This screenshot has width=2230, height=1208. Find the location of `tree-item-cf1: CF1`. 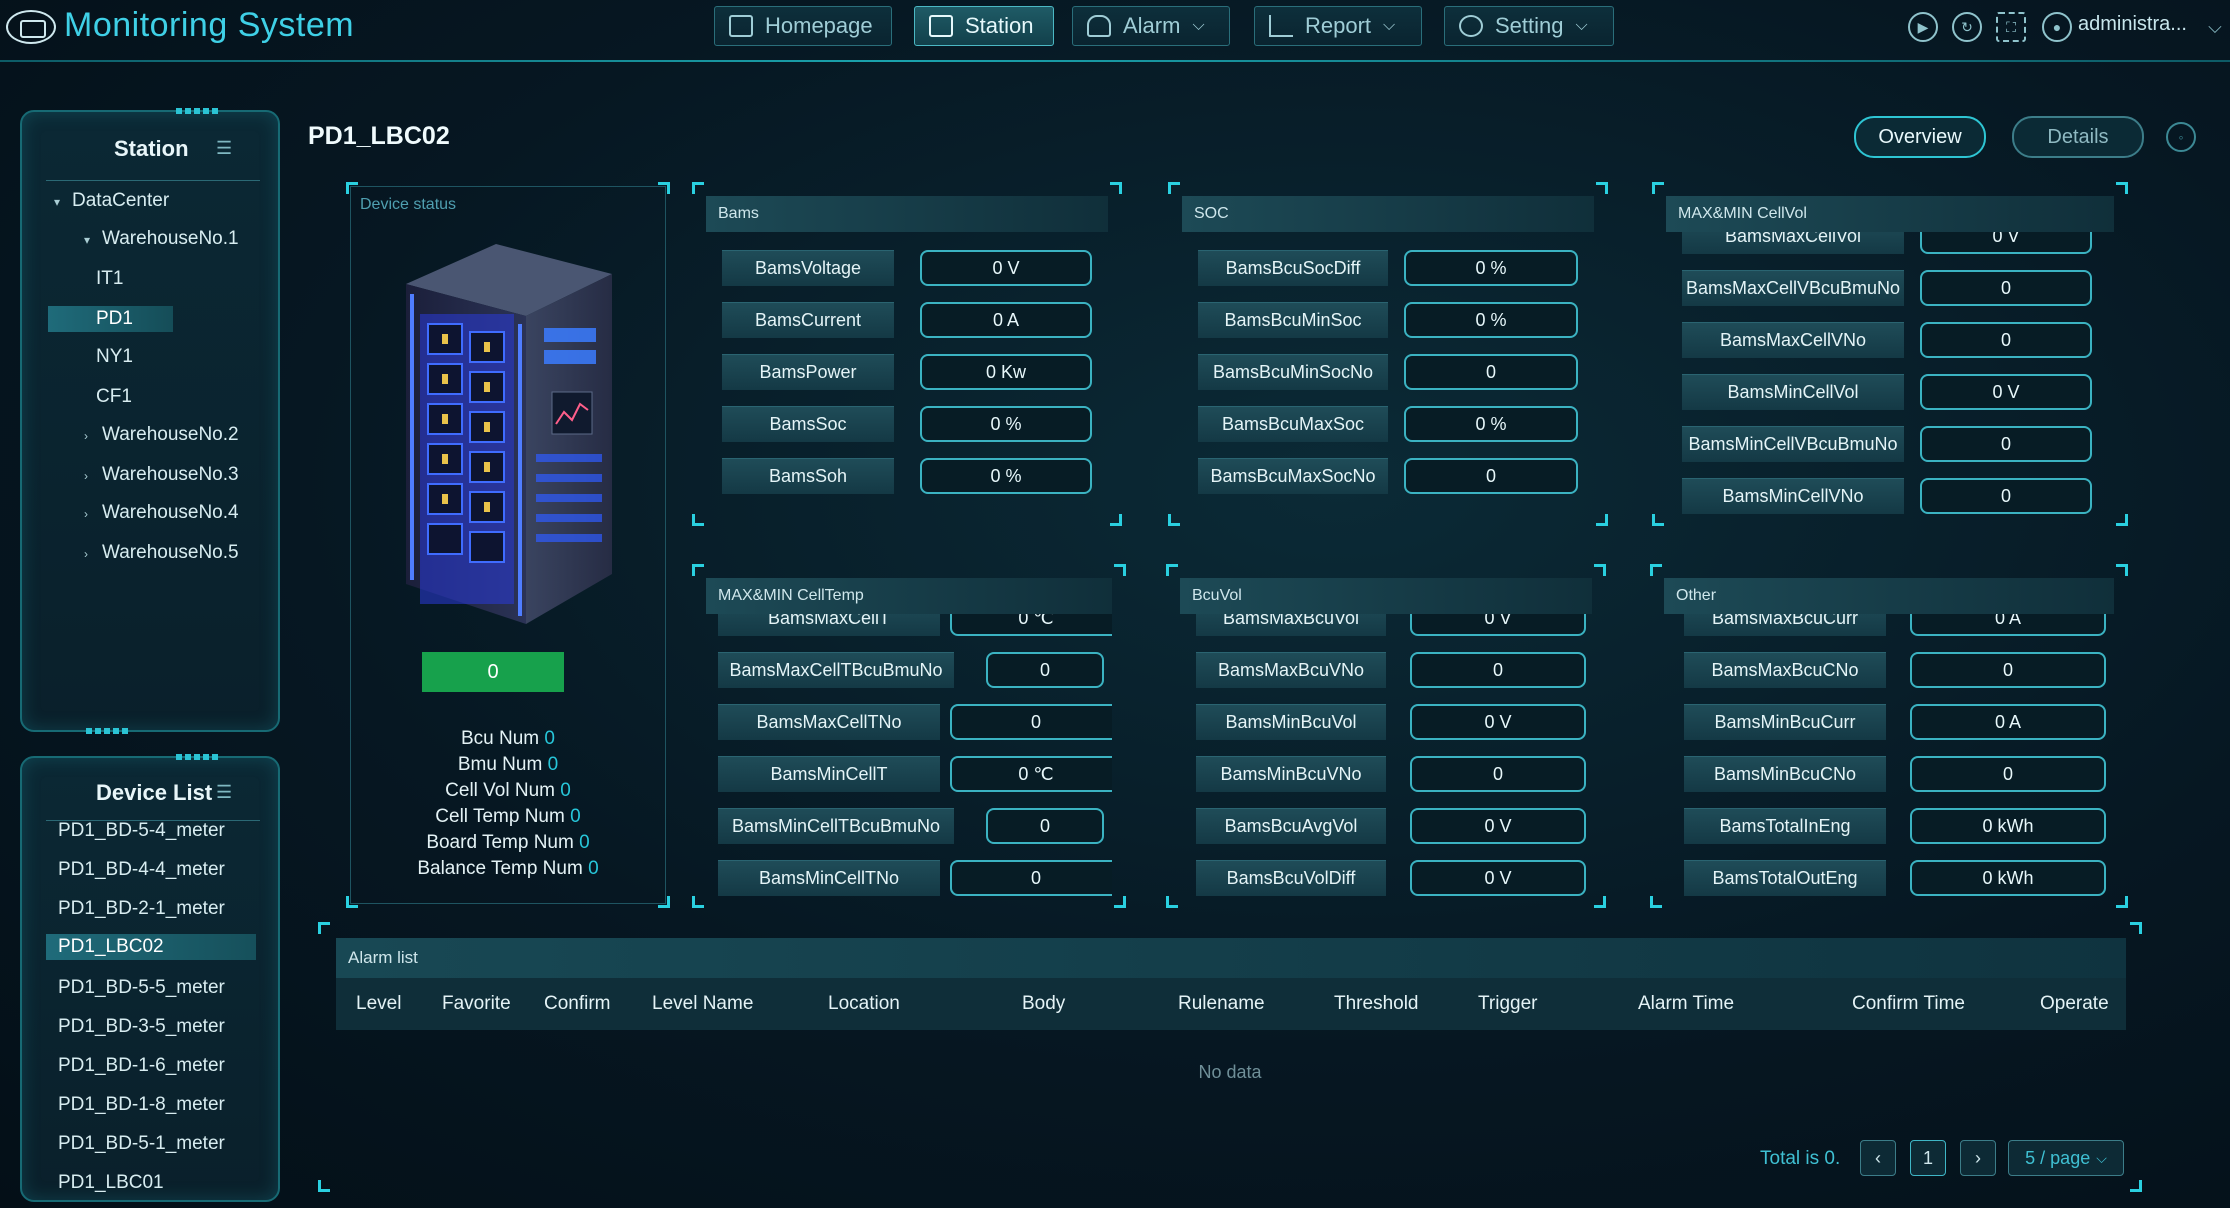

tree-item-cf1: CF1 is located at coordinates (114, 397).